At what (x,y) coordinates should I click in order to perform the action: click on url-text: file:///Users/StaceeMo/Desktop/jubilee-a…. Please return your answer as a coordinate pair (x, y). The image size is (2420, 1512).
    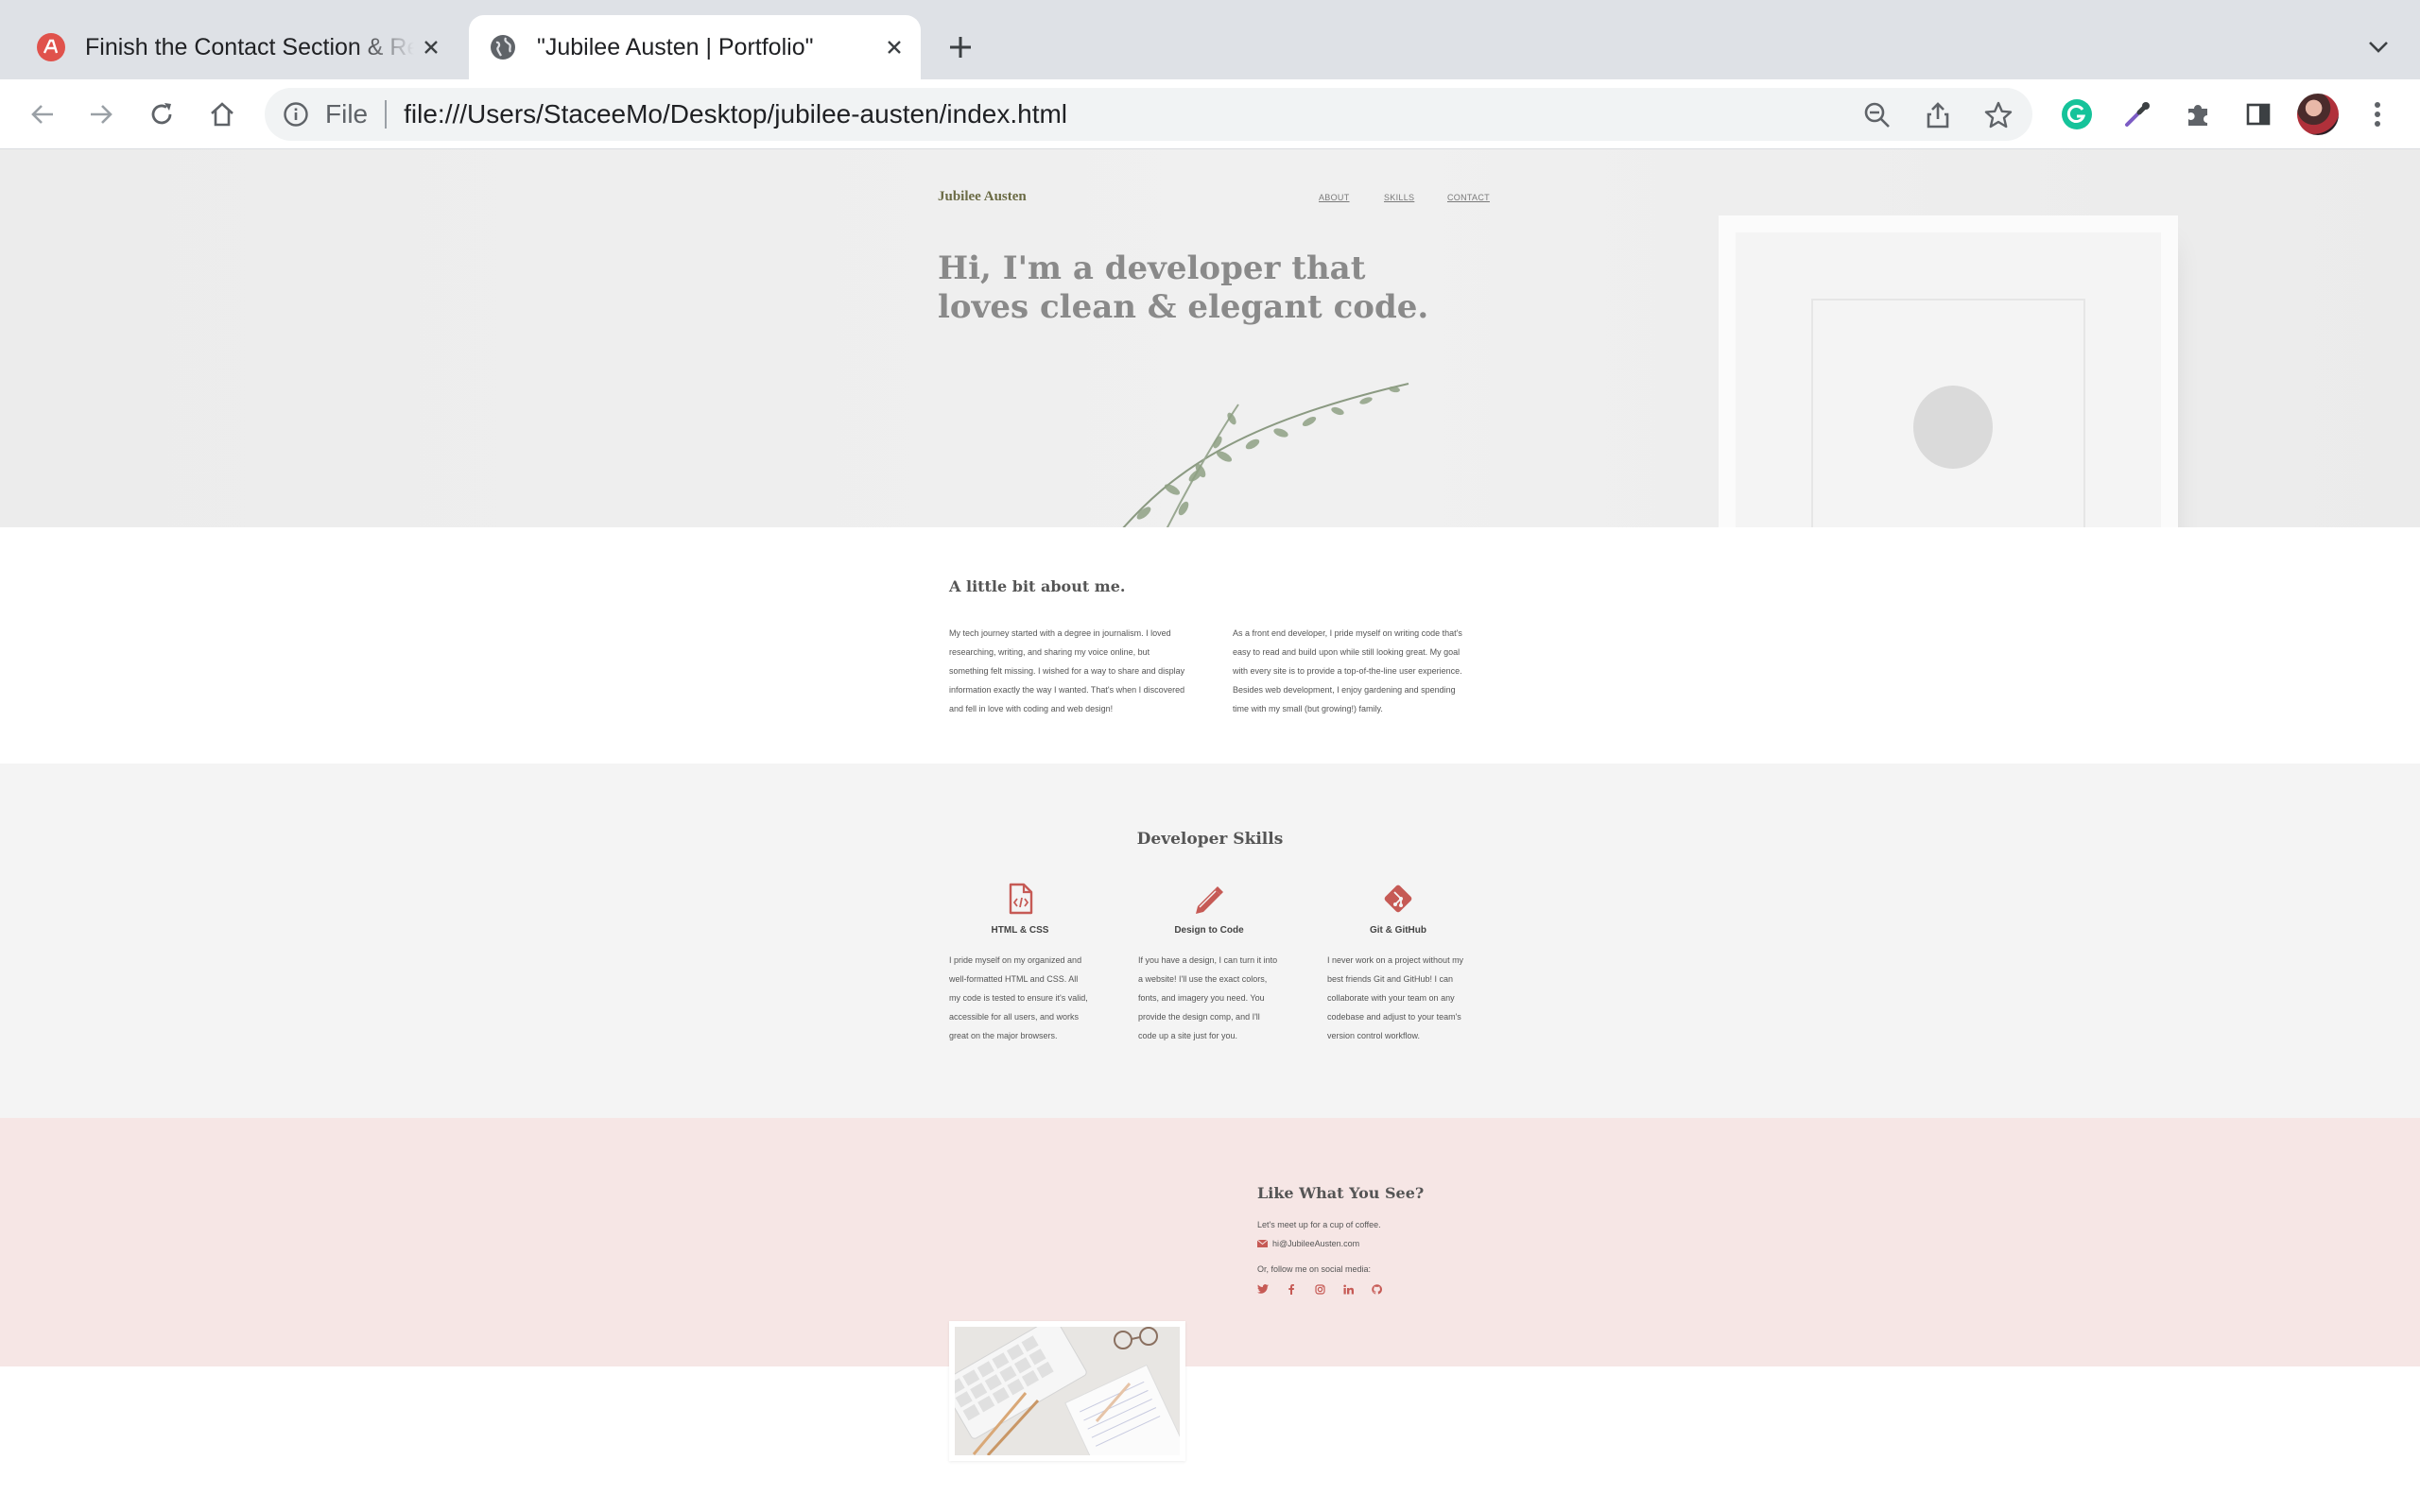
    Looking at the image, I should click on (735, 114).